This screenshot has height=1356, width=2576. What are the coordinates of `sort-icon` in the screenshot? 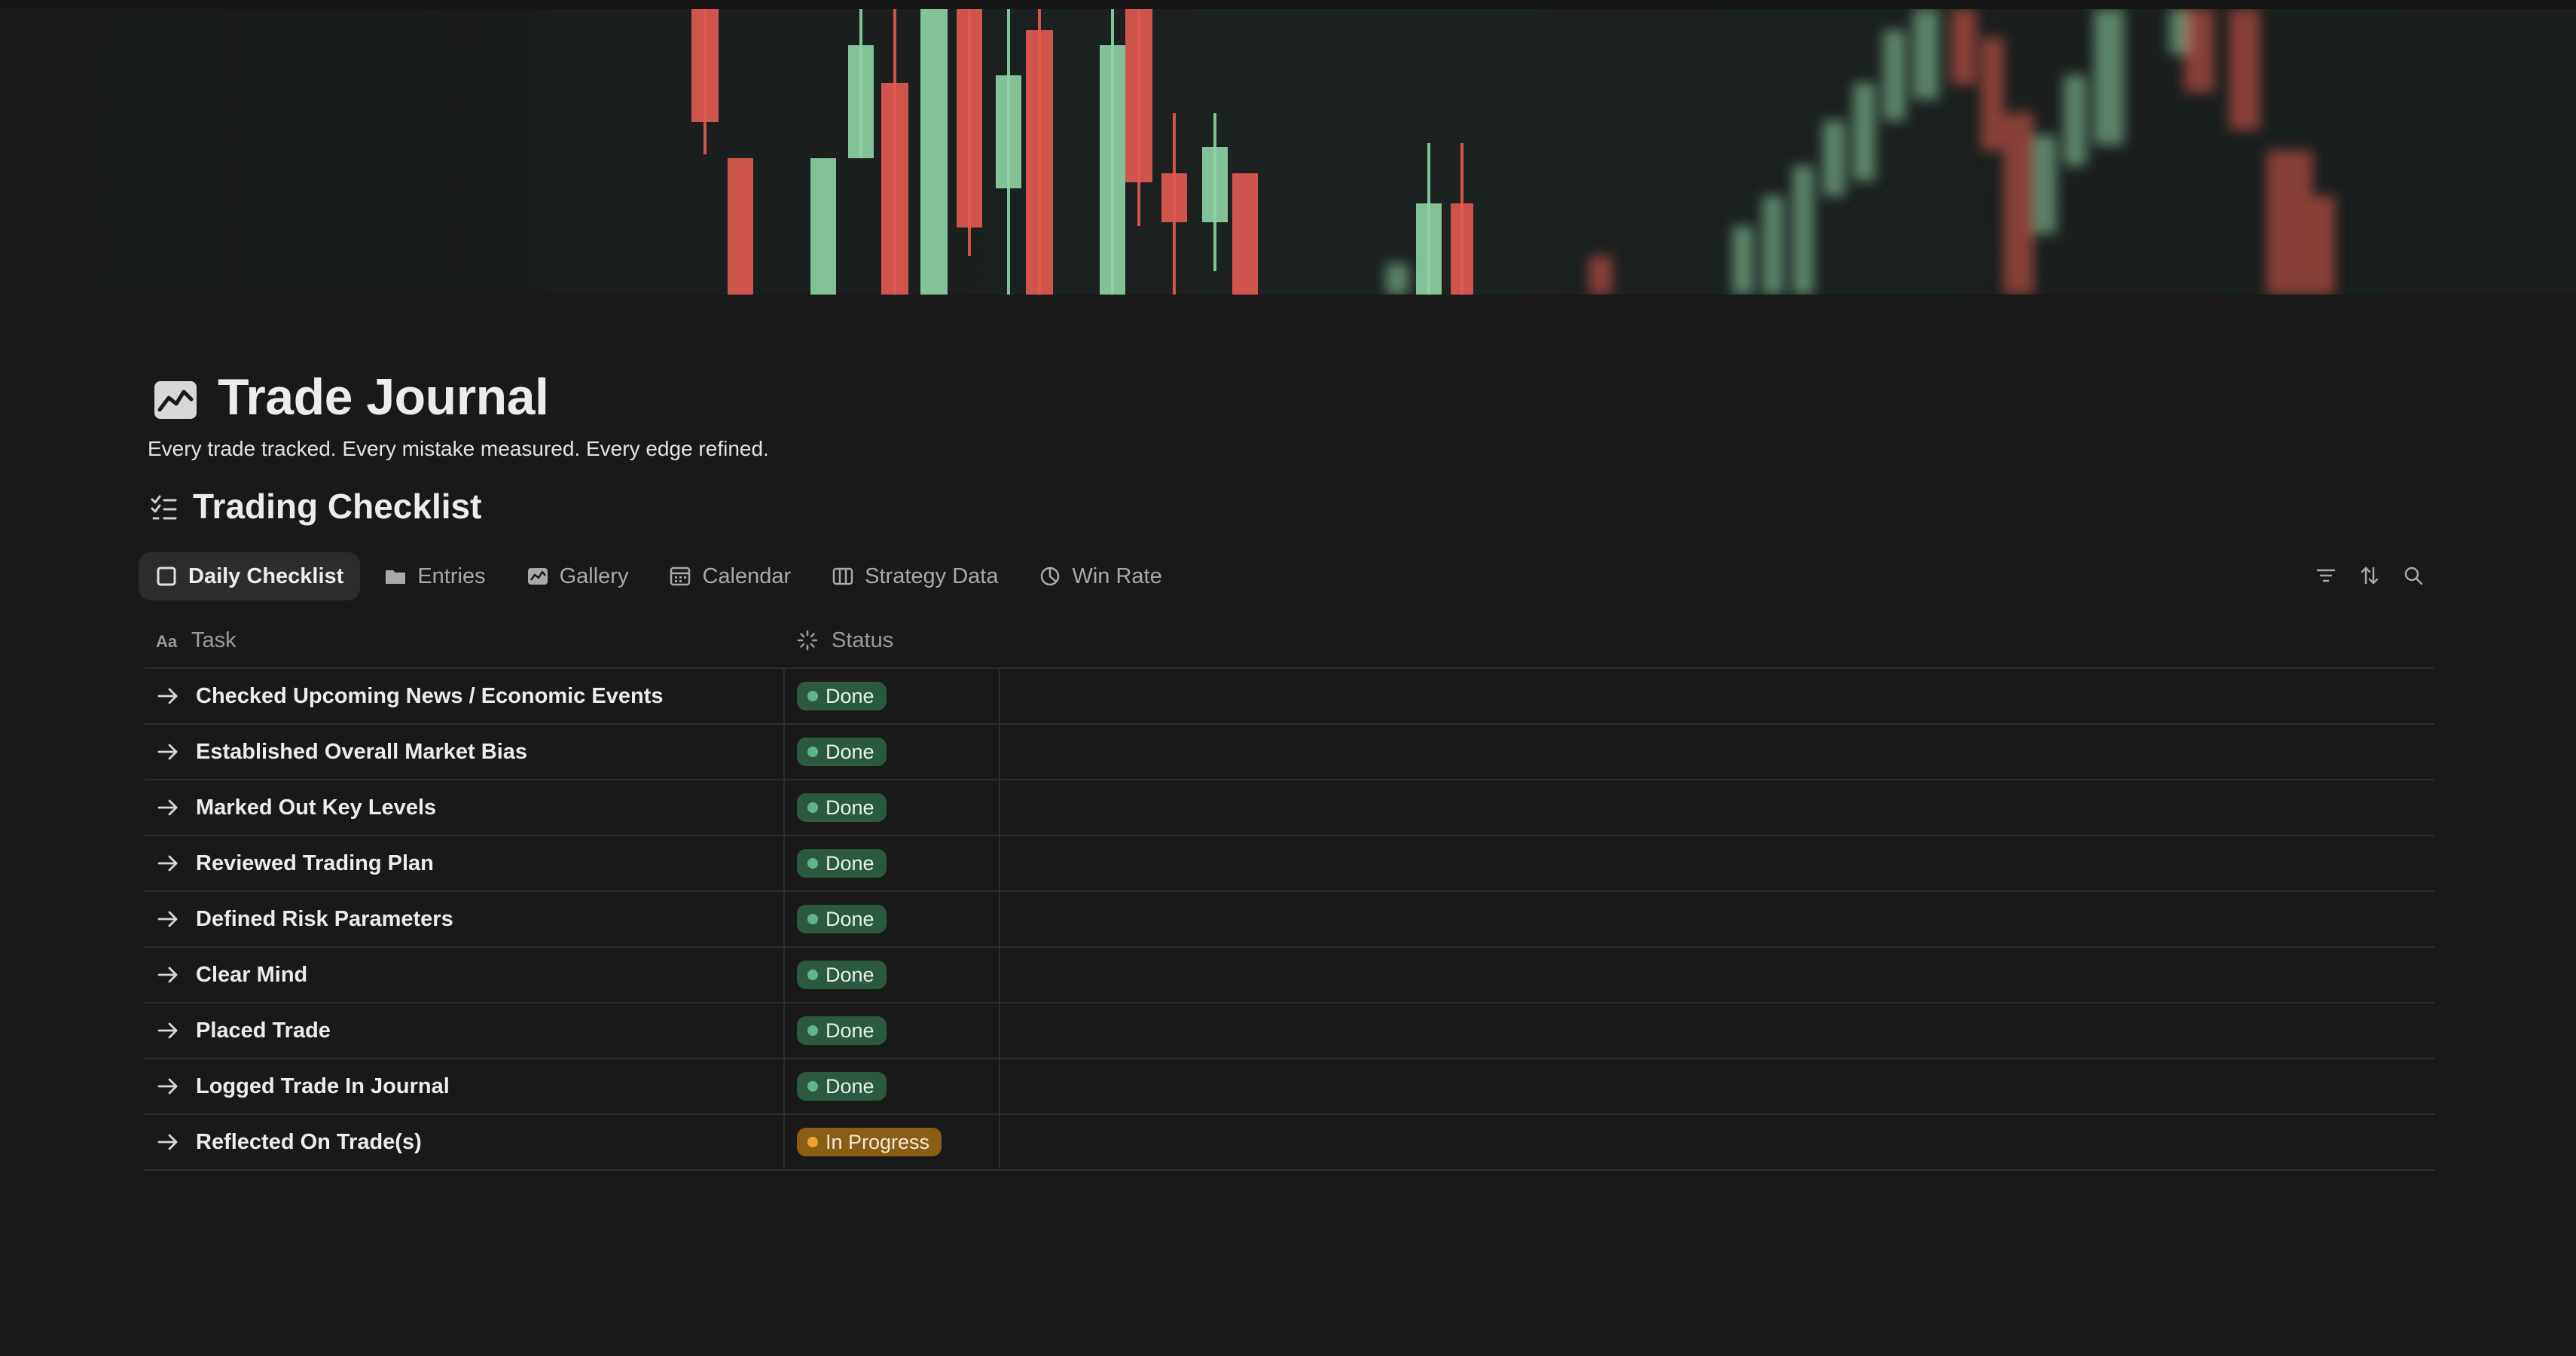 It's located at (2370, 575).